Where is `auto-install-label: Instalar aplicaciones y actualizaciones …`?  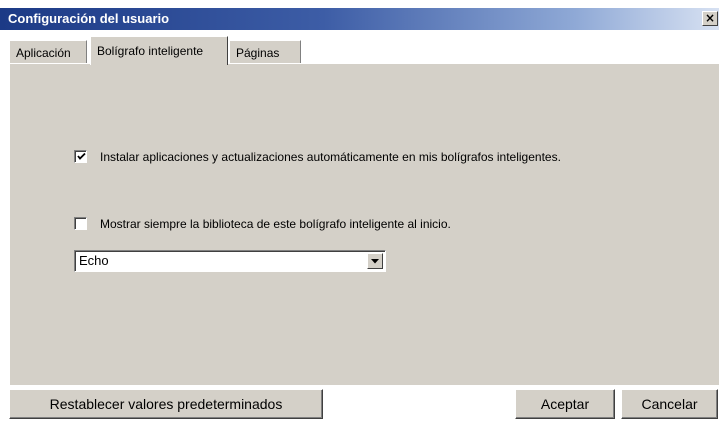
auto-install-label: Instalar aplicaciones y actualizaciones … is located at coordinates (330, 157).